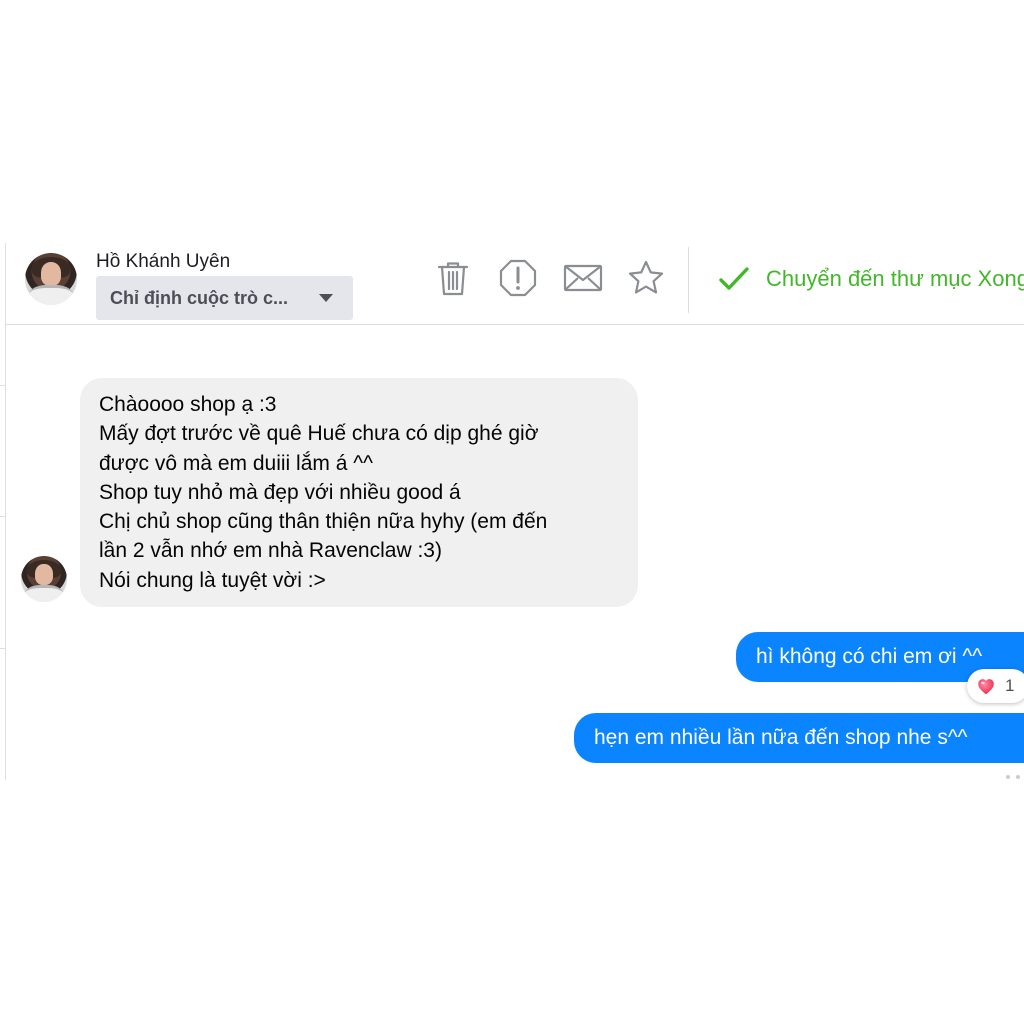 The image size is (1024, 1024). Describe the element at coordinates (734, 278) in the screenshot. I see `checkmark-icon` at that location.